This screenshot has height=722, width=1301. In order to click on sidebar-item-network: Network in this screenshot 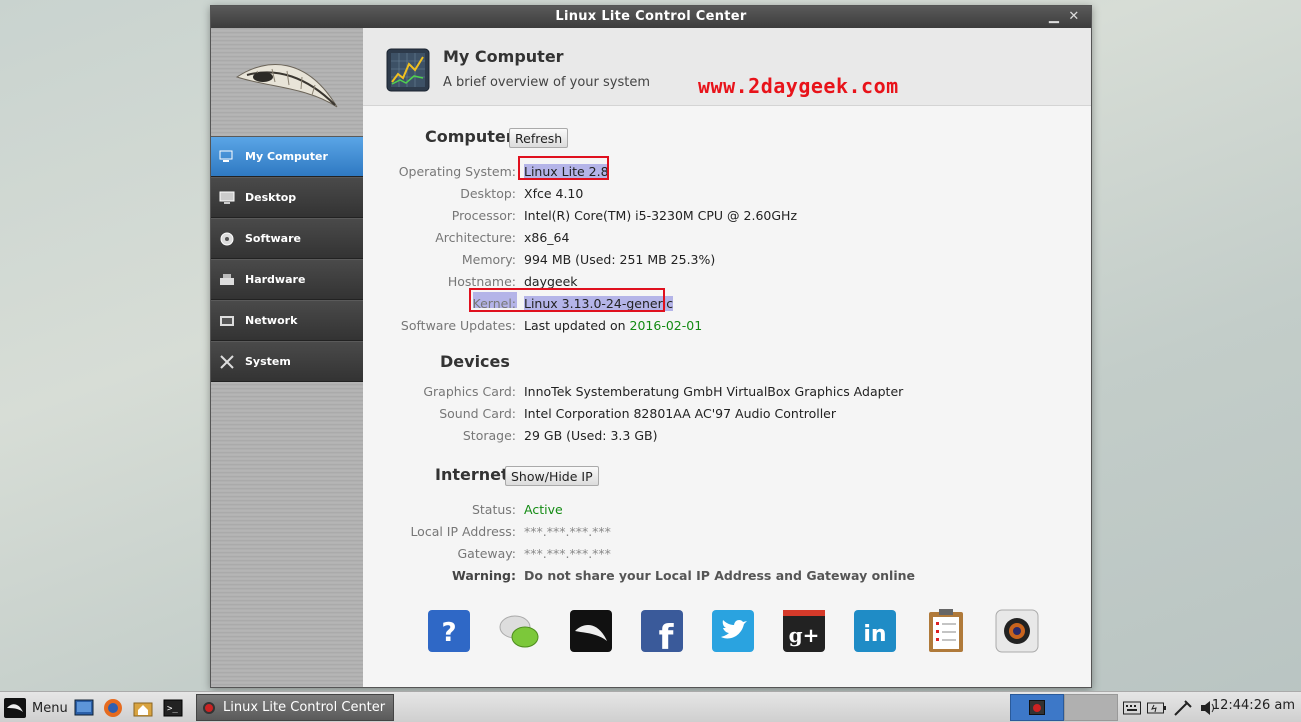, I will do `click(287, 320)`.